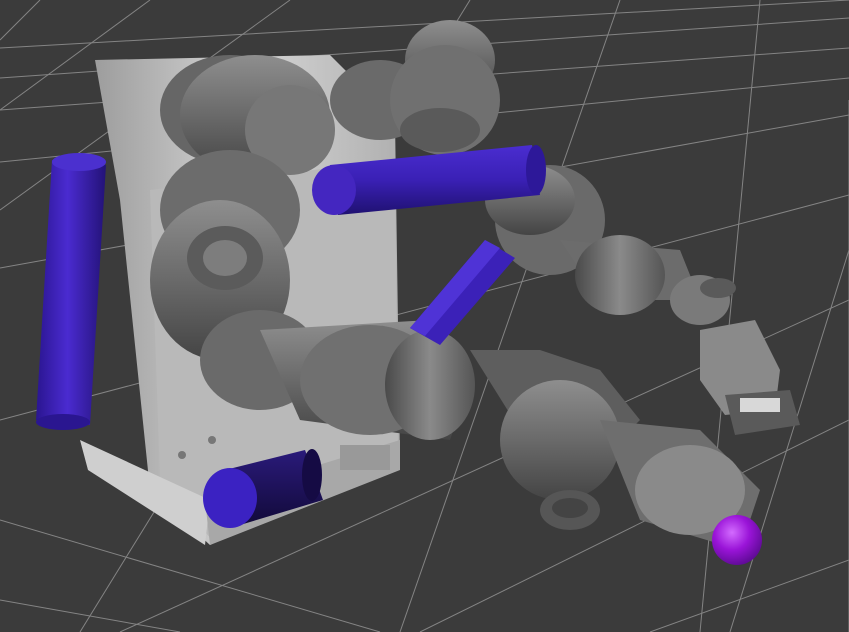 Image resolution: width=849 pixels, height=632 pixels. Describe the element at coordinates (71, 291) in the screenshot. I see `collision-cylinder-vertical` at that location.